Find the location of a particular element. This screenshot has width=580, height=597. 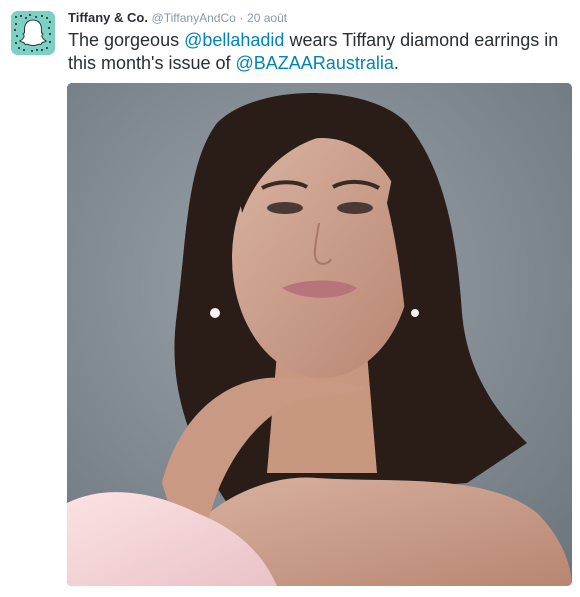

tweet-date: 20 août is located at coordinates (267, 18).